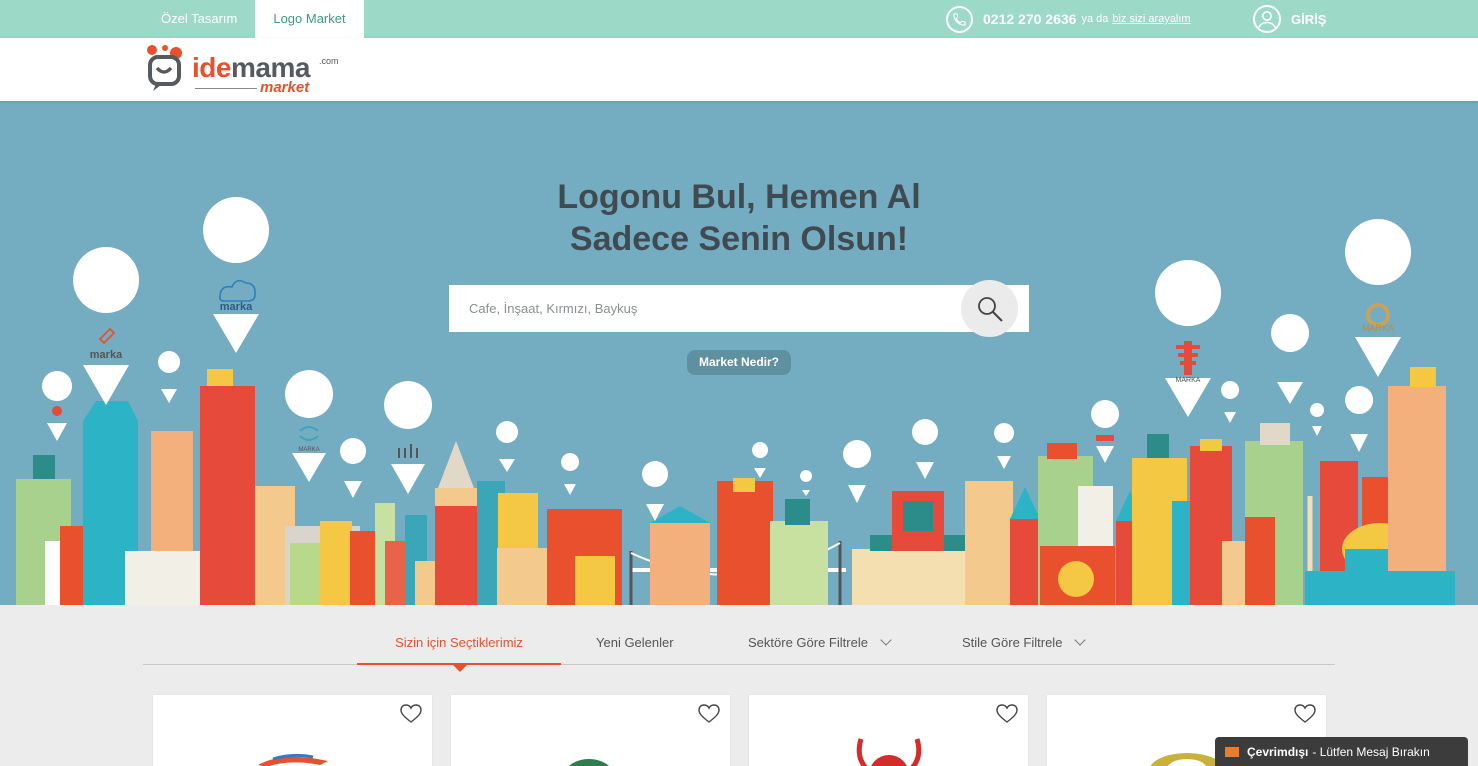 The width and height of the screenshot is (1478, 766). I want to click on user-icon, so click(1267, 19).